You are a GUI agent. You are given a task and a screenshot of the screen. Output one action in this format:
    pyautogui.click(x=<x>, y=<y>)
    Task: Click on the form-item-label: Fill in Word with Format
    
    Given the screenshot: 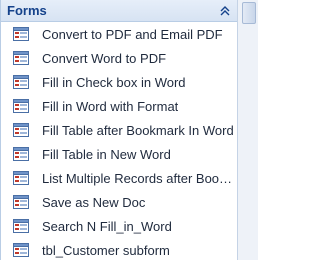 What is the action you would take?
    pyautogui.click(x=110, y=106)
    